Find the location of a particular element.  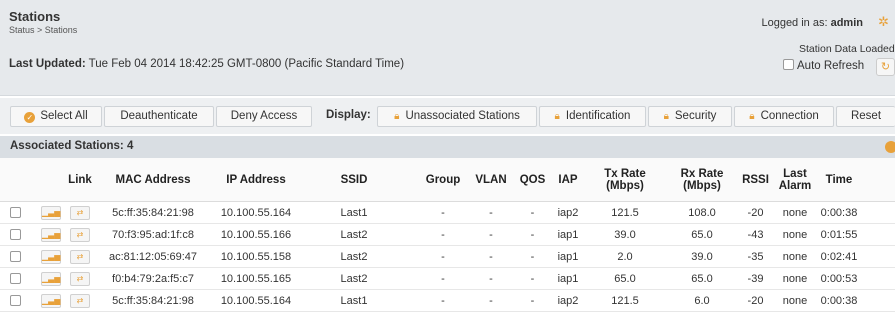

column-header-qos: QOS is located at coordinates (532, 180).